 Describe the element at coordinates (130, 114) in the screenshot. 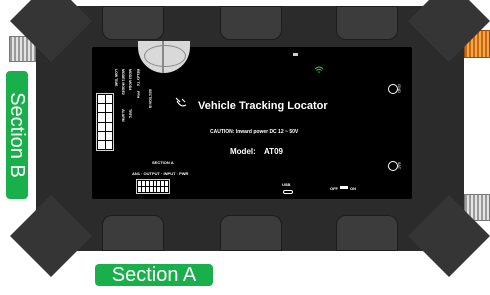

I see `pin-label: TRFC` at that location.